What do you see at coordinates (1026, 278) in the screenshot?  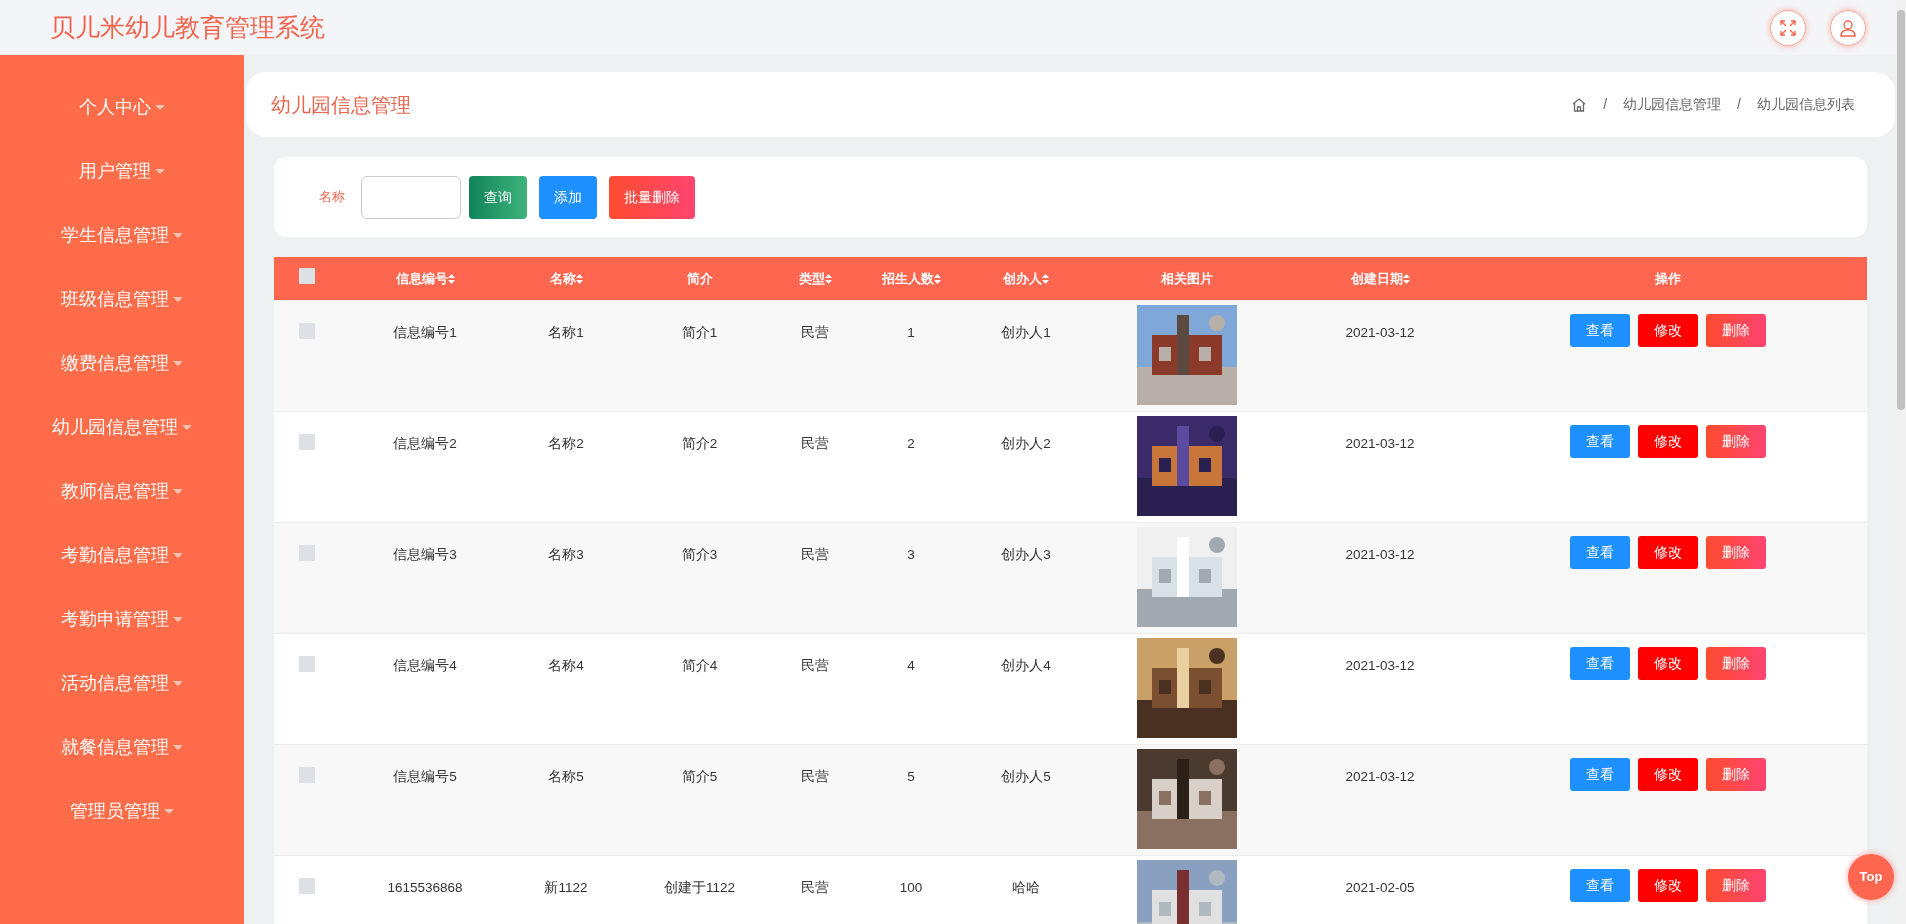 I see `column-header: 创办人` at bounding box center [1026, 278].